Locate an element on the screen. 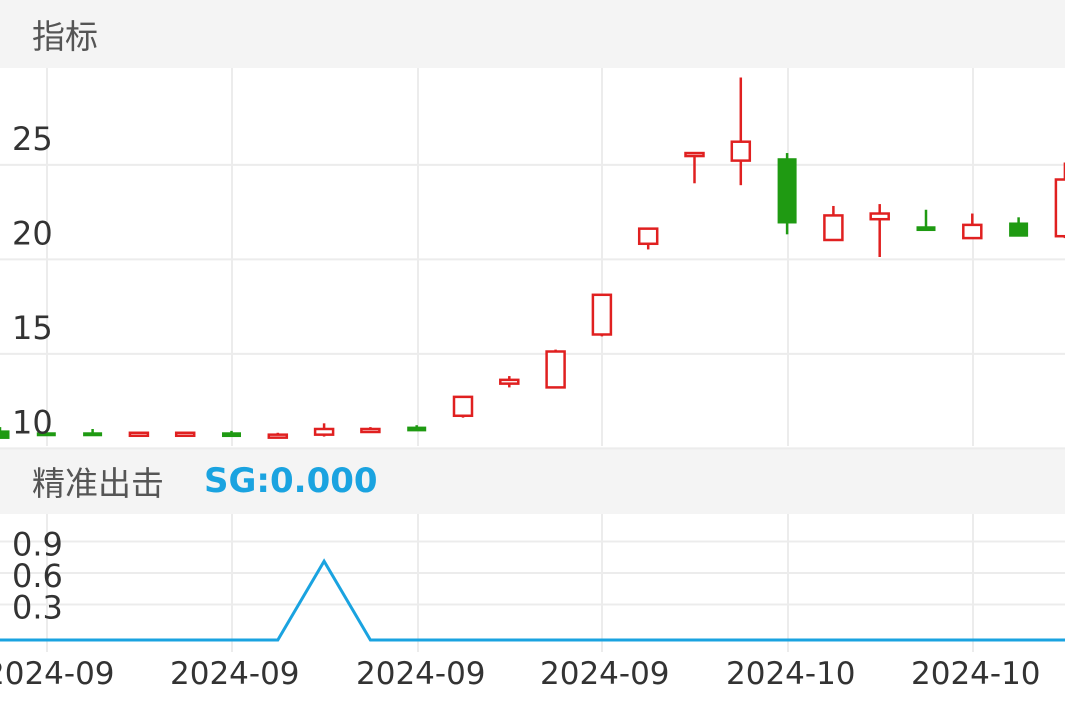 This screenshot has height=708, width=1065. price-ytick-label: 10 is located at coordinates (32, 422).